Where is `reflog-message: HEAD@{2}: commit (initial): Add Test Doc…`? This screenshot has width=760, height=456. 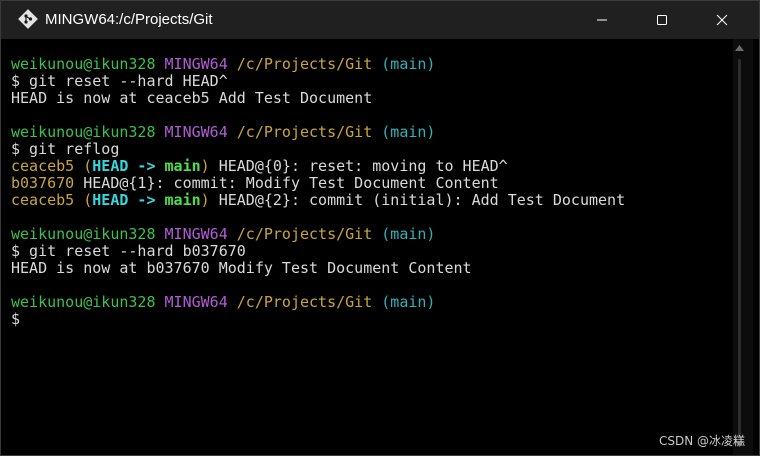
reflog-message: HEAD@{2}: commit (initial): Add Test Doc… is located at coordinates (417, 200).